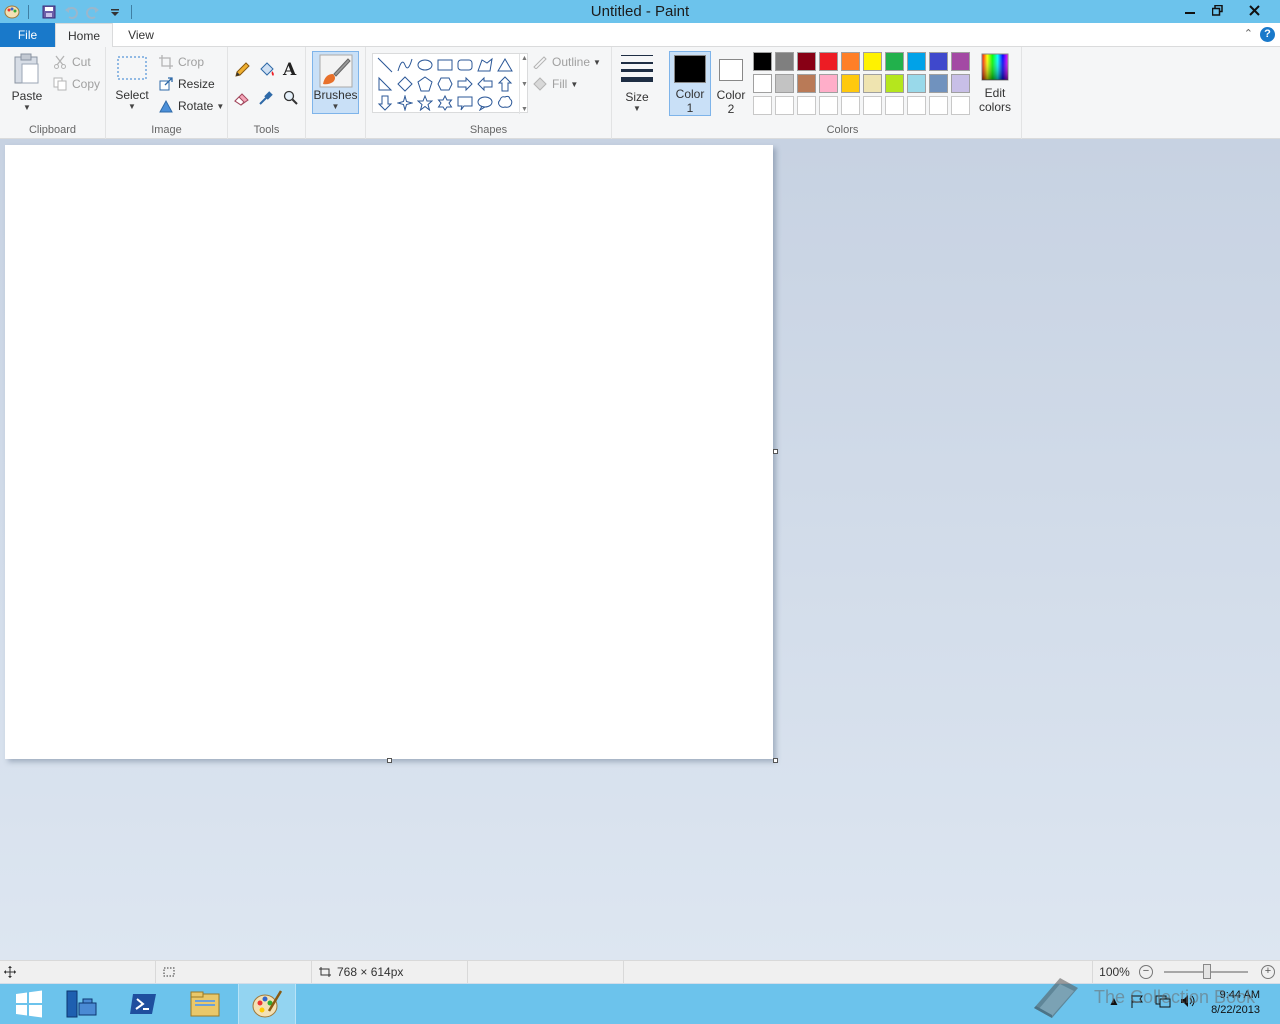 This screenshot has width=1280, height=1024. What do you see at coordinates (132, 106) in the screenshot?
I see `select-dropdown-icon: ▼` at bounding box center [132, 106].